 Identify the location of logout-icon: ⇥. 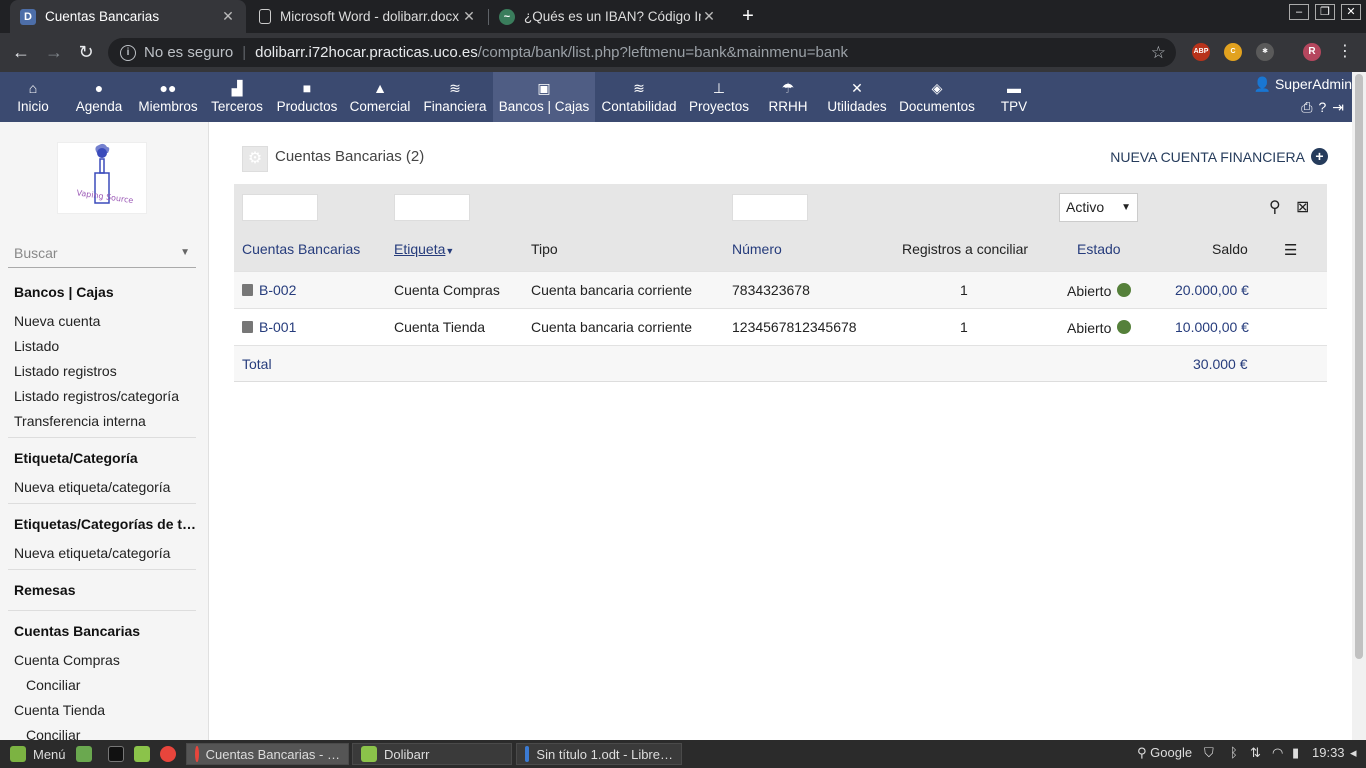
(1341, 107).